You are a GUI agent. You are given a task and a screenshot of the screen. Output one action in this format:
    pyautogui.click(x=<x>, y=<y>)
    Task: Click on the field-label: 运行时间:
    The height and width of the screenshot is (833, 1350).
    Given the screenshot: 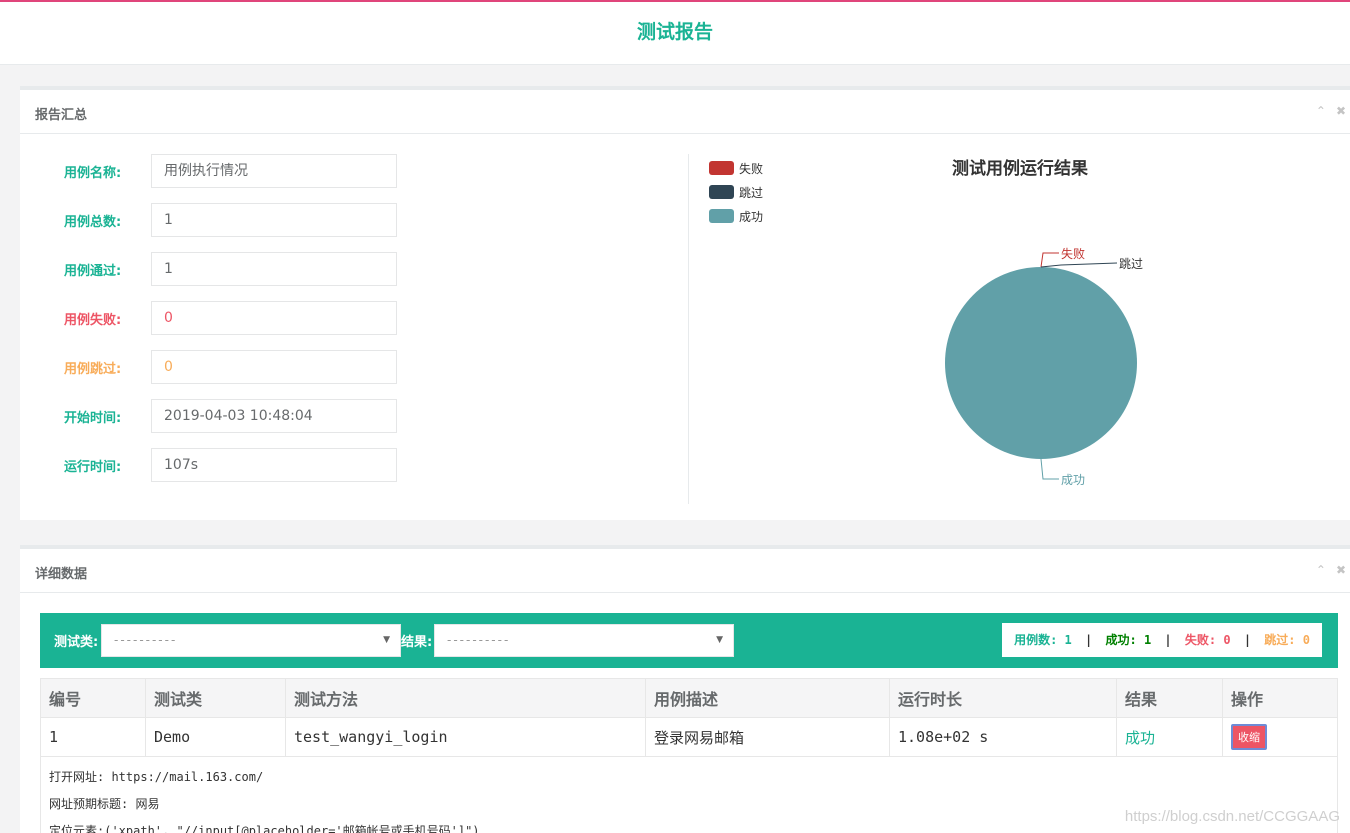 What is the action you would take?
    pyautogui.click(x=93, y=467)
    